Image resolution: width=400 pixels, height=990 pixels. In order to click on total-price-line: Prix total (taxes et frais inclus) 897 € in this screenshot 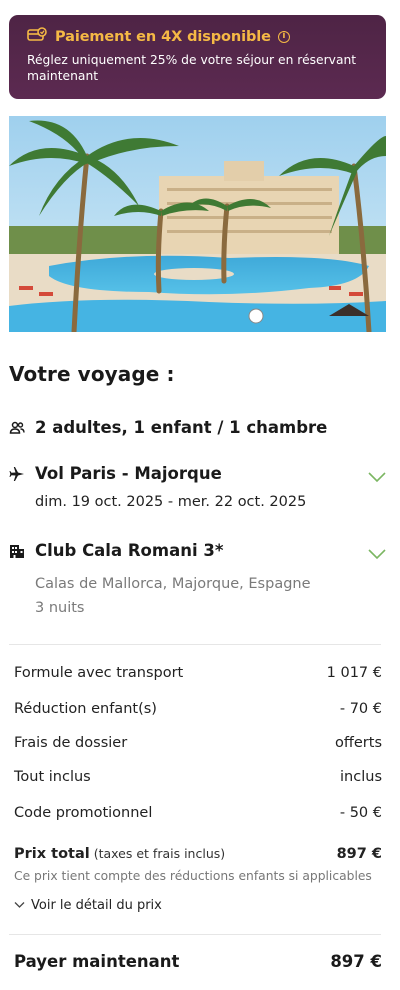, I will do `click(198, 856)`.